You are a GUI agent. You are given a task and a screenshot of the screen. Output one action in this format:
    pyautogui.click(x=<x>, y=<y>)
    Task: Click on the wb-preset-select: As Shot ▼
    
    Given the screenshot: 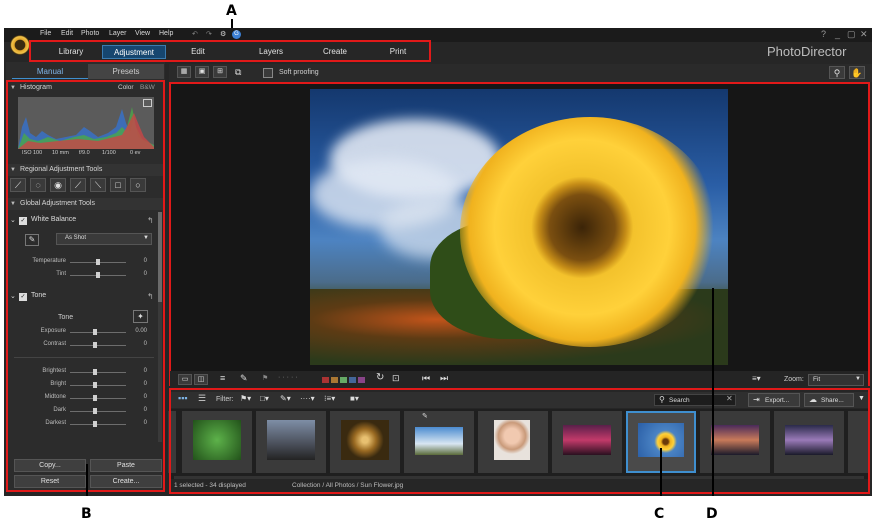 What is the action you would take?
    pyautogui.click(x=104, y=239)
    